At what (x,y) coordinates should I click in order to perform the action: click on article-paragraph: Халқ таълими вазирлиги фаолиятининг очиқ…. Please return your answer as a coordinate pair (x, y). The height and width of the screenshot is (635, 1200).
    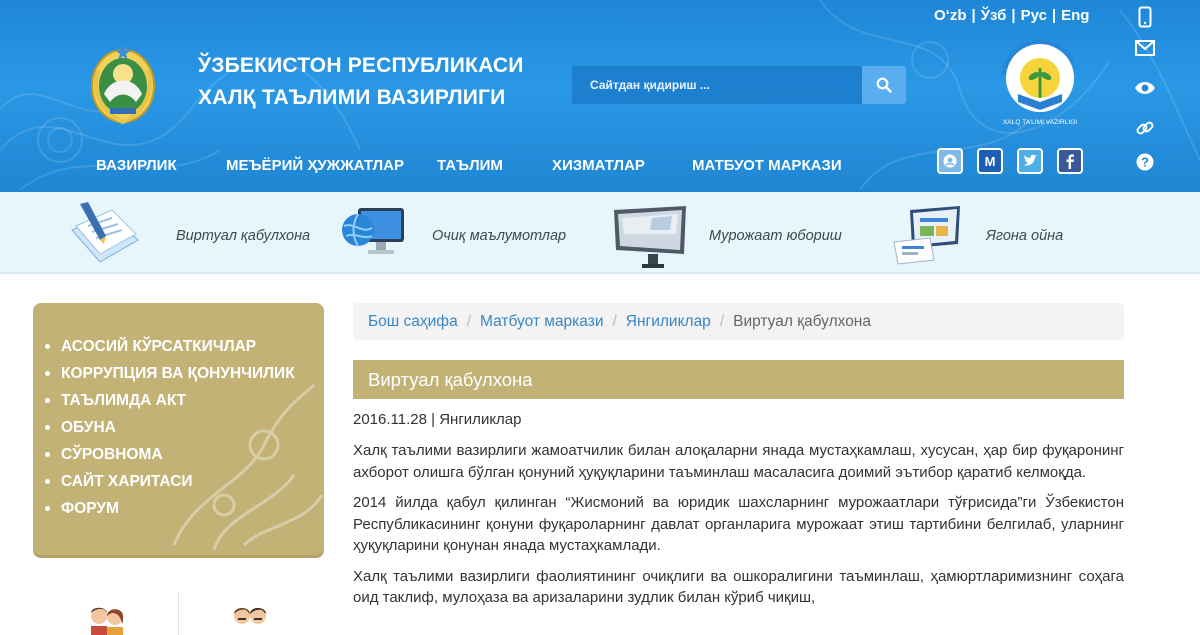
    Looking at the image, I should click on (738, 587).